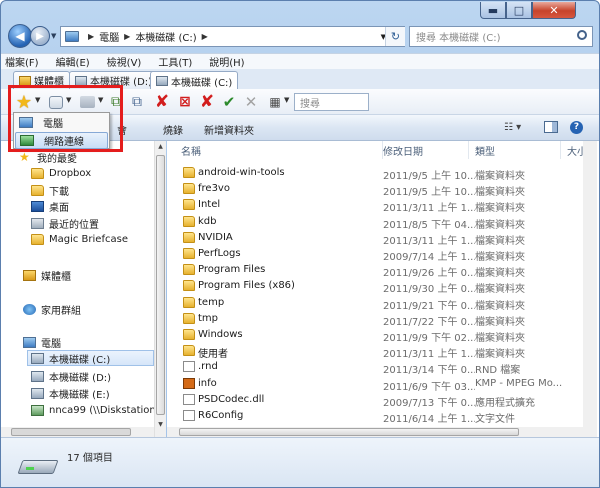 The height and width of the screenshot is (488, 600). I want to click on tab-drive-d: 本機磁碟 (D:), so click(114, 80).